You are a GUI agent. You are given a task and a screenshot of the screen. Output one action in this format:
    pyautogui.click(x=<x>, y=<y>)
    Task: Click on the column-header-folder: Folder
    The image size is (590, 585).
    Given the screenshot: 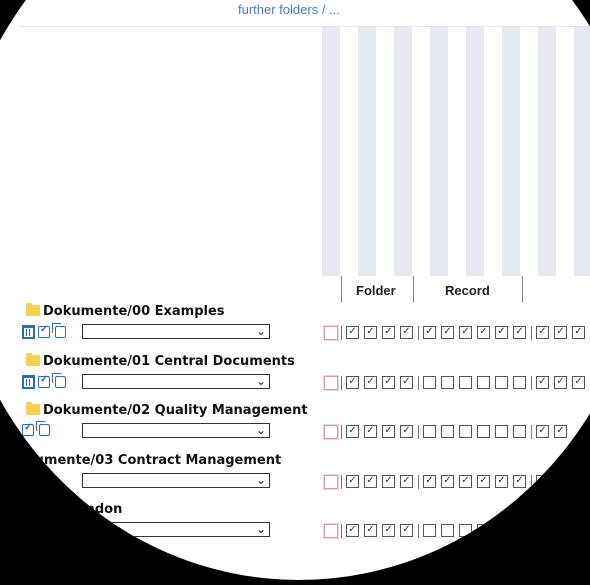 What is the action you would take?
    pyautogui.click(x=376, y=290)
    